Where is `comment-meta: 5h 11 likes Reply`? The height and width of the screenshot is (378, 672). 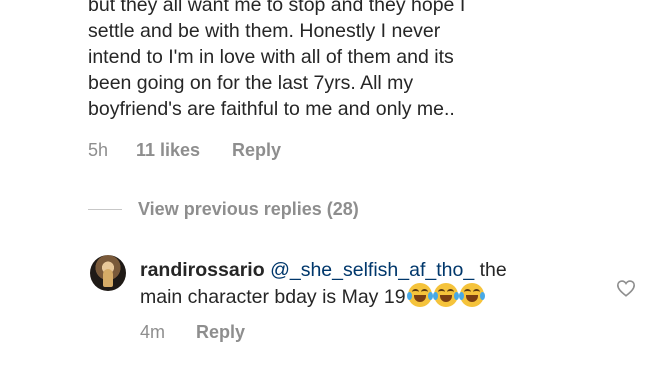 comment-meta: 5h 11 likes Reply is located at coordinates (184, 150).